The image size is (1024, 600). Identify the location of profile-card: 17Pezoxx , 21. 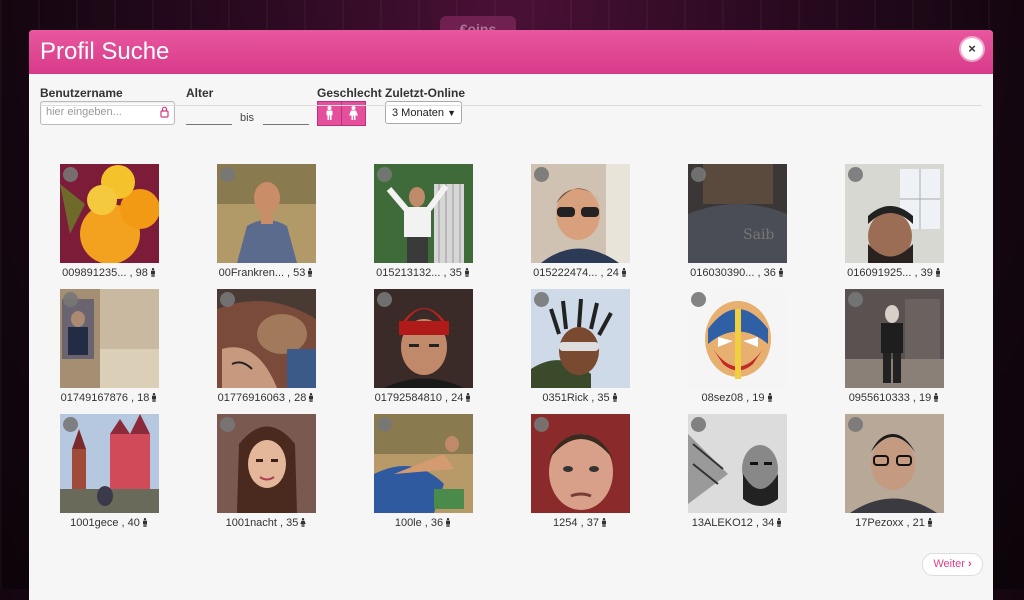
(894, 471).